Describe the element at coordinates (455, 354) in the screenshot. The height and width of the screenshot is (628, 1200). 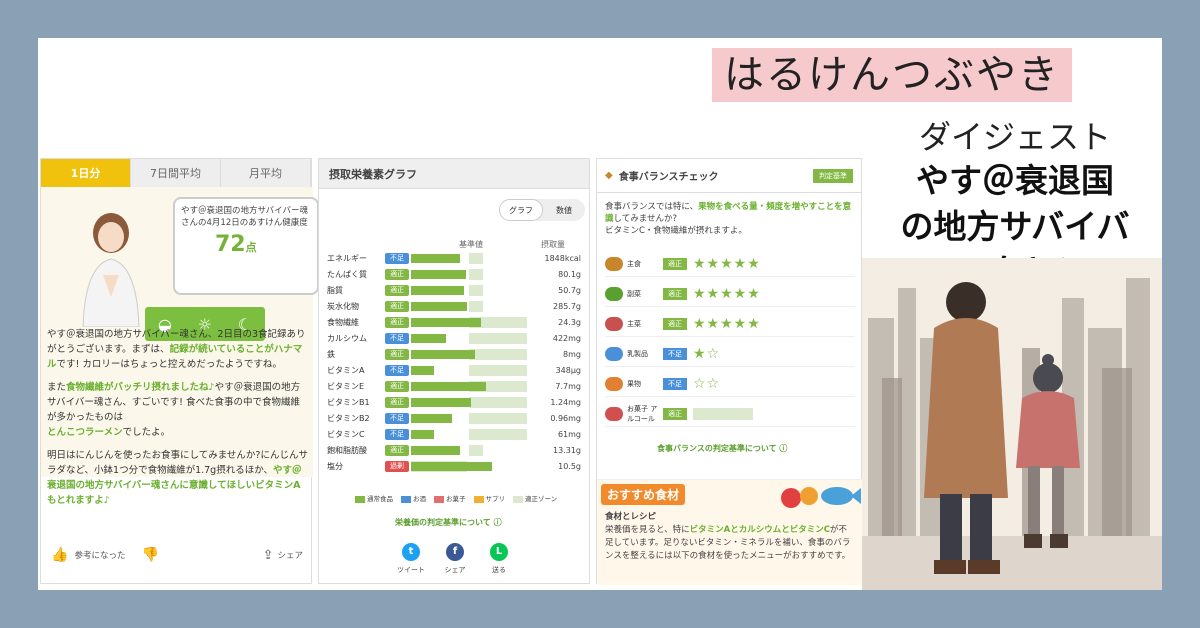
I see `nutrient-row: 鉄 適正 8mg` at that location.